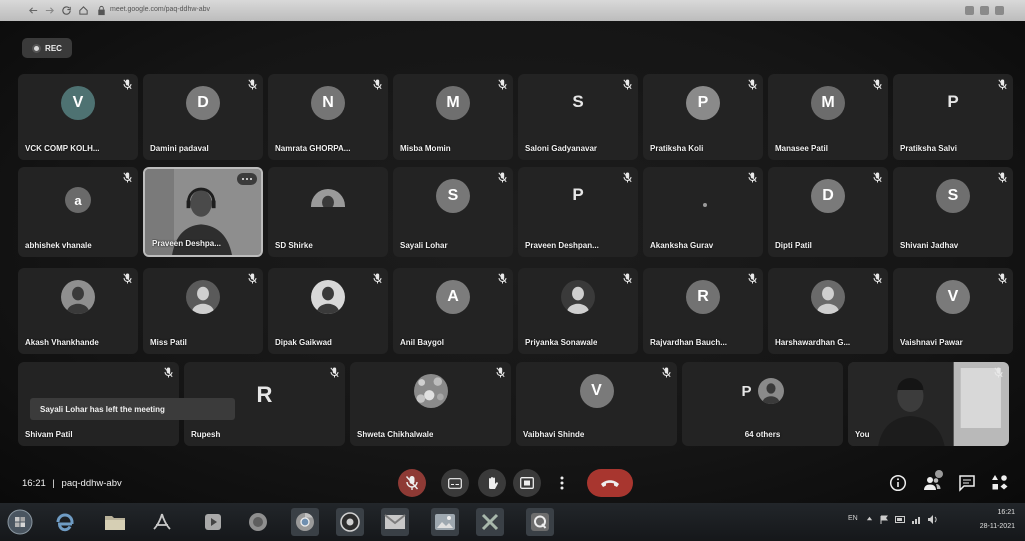  What do you see at coordinates (74, 483) in the screenshot?
I see `meeting-details: 16:21 | paq-ddhw-abv` at bounding box center [74, 483].